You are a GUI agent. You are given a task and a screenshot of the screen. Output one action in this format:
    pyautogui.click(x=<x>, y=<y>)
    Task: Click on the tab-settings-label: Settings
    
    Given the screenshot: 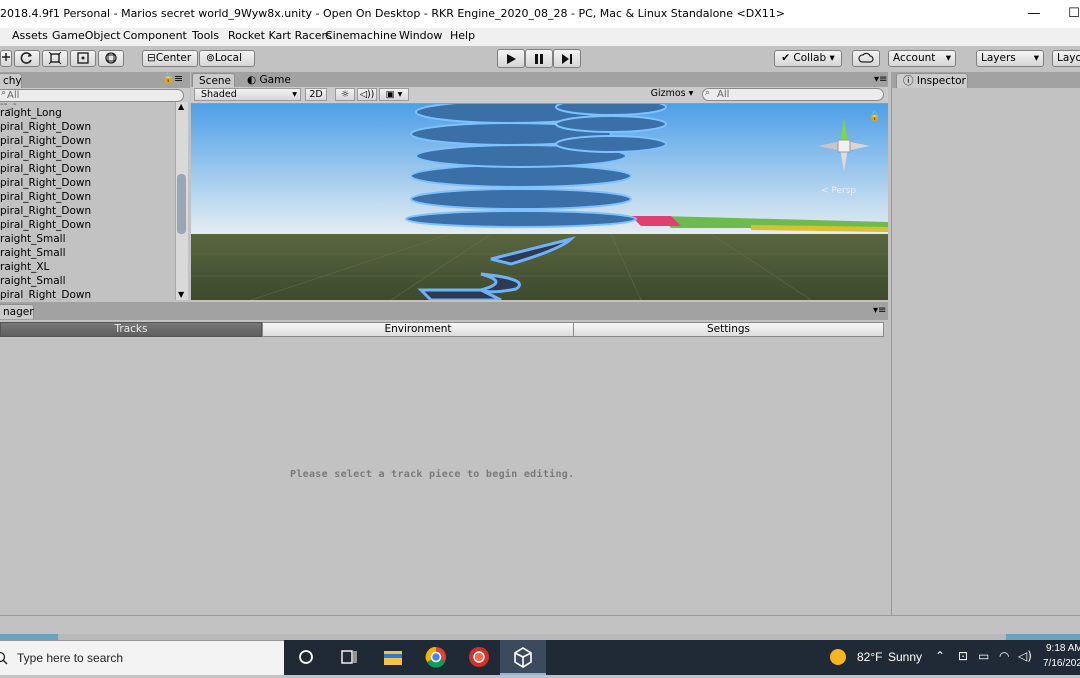 What is the action you would take?
    pyautogui.click(x=728, y=329)
    